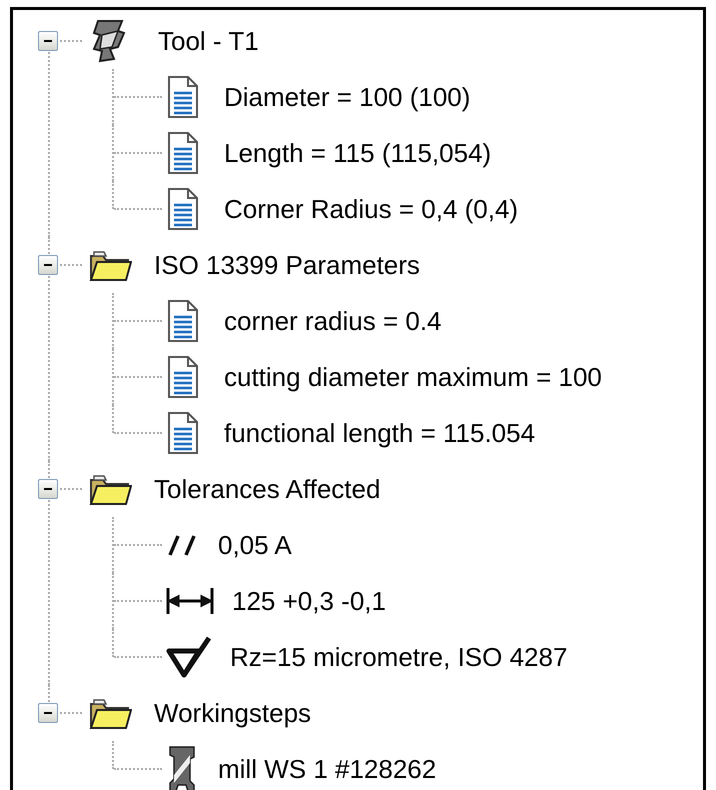  What do you see at coordinates (380, 433) in the screenshot?
I see `tree-item: functional length = 115.054` at bounding box center [380, 433].